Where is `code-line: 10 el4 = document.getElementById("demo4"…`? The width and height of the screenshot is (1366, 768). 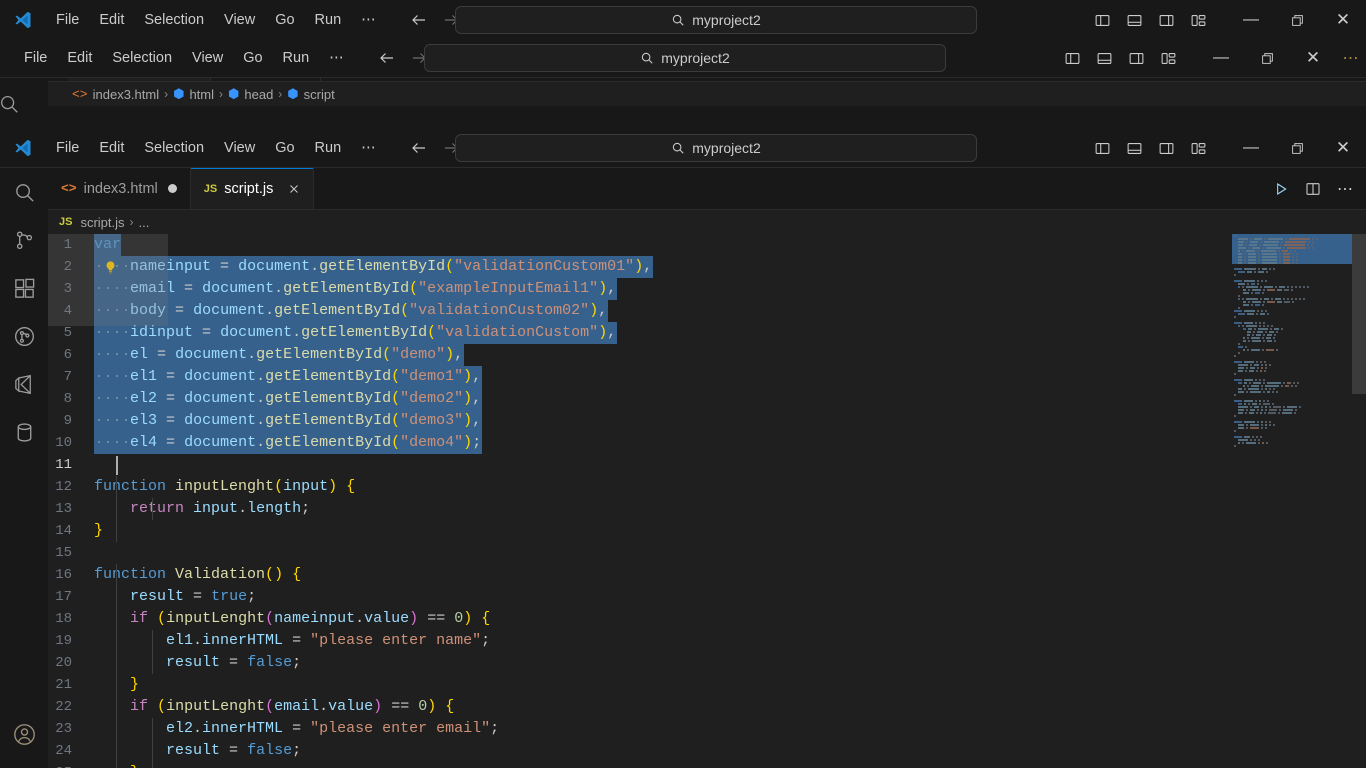 code-line: 10 el4 = document.getElementById("demo4"… is located at coordinates (633, 443).